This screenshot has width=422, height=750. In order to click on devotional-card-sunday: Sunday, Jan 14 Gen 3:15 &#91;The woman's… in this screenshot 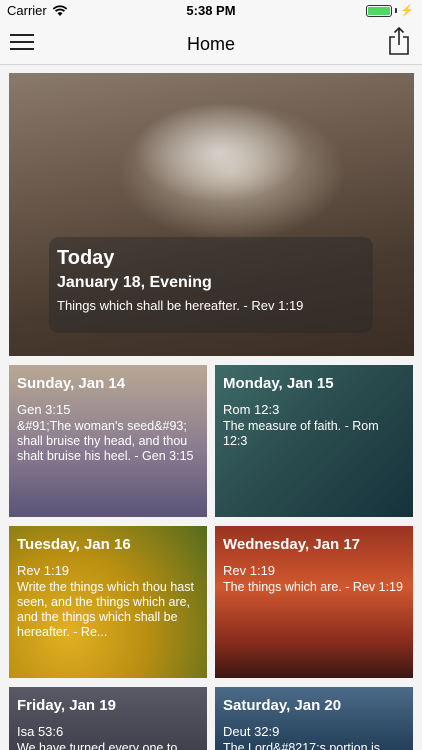, I will do `click(108, 441)`.